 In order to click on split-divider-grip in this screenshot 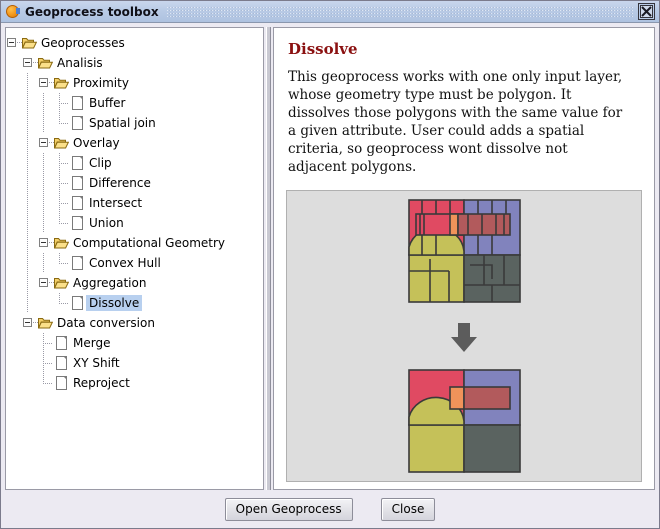, I will do `click(268, 258)`.